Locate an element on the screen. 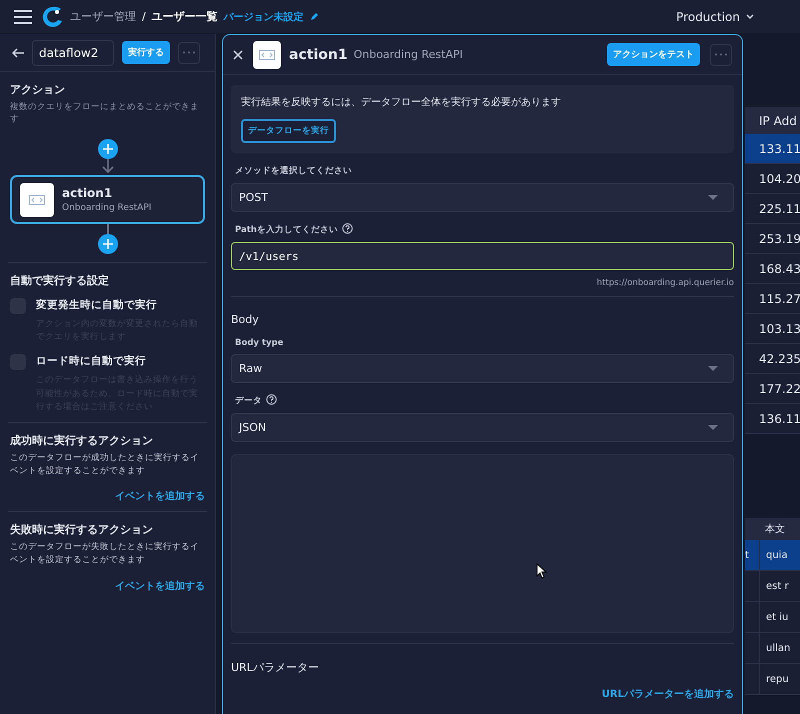 Image resolution: width=800 pixels, height=714 pixels. body-type-select: Raw is located at coordinates (482, 368).